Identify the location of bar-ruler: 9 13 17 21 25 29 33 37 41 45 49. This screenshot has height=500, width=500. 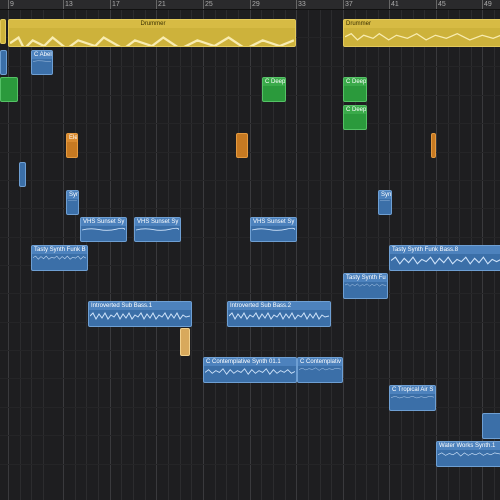
(250, 5).